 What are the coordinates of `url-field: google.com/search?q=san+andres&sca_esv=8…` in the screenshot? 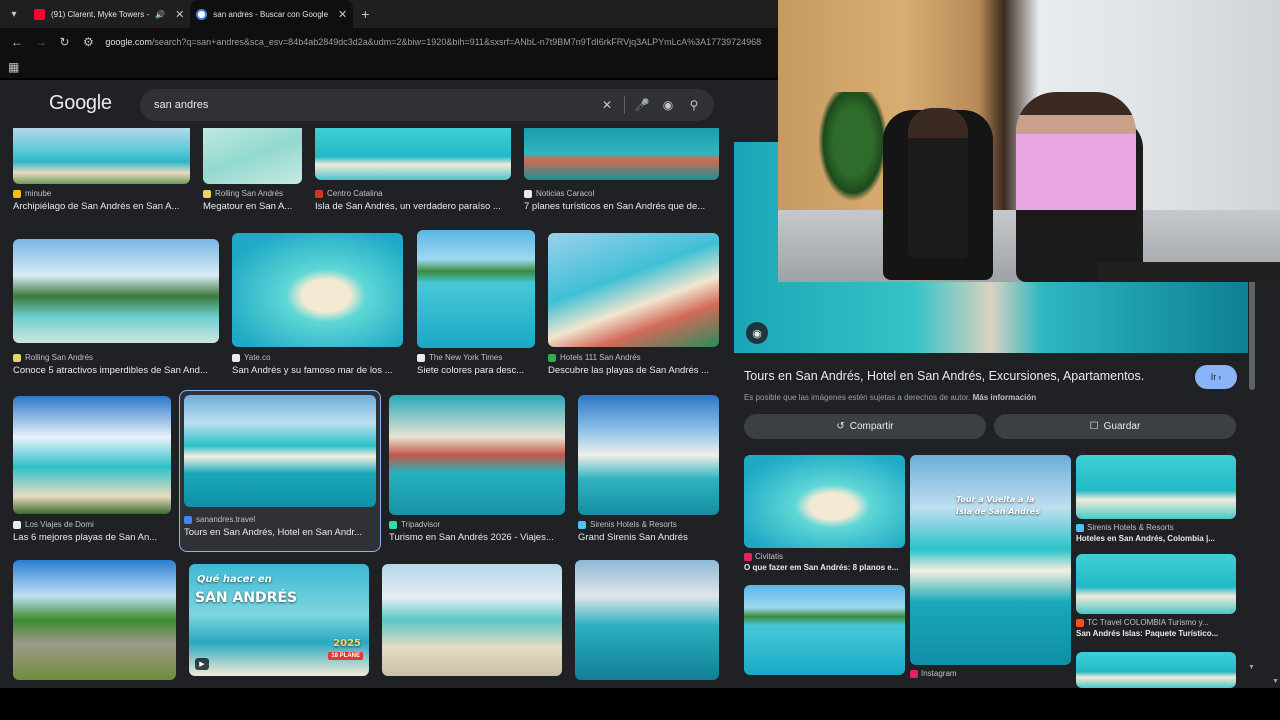 It's located at (442, 42).